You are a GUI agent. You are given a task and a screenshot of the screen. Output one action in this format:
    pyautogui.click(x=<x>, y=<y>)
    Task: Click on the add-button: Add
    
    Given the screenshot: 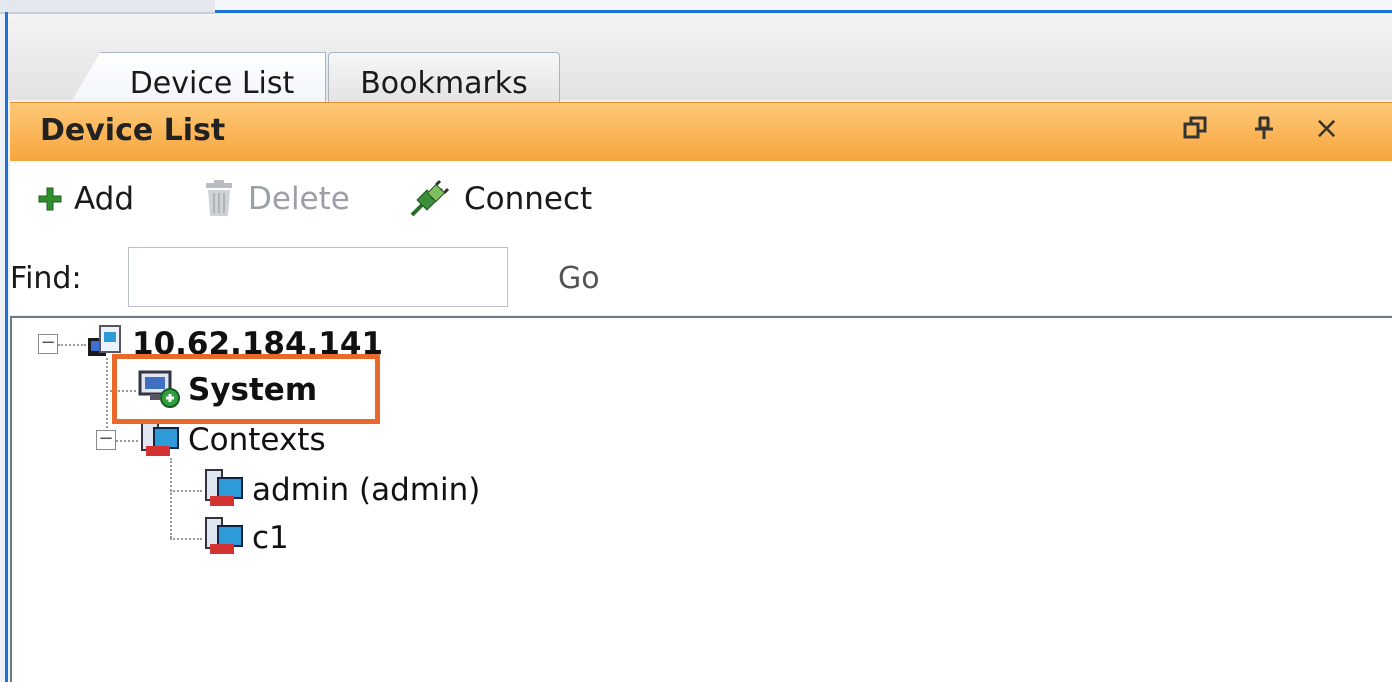 What is the action you would take?
    pyautogui.click(x=86, y=199)
    